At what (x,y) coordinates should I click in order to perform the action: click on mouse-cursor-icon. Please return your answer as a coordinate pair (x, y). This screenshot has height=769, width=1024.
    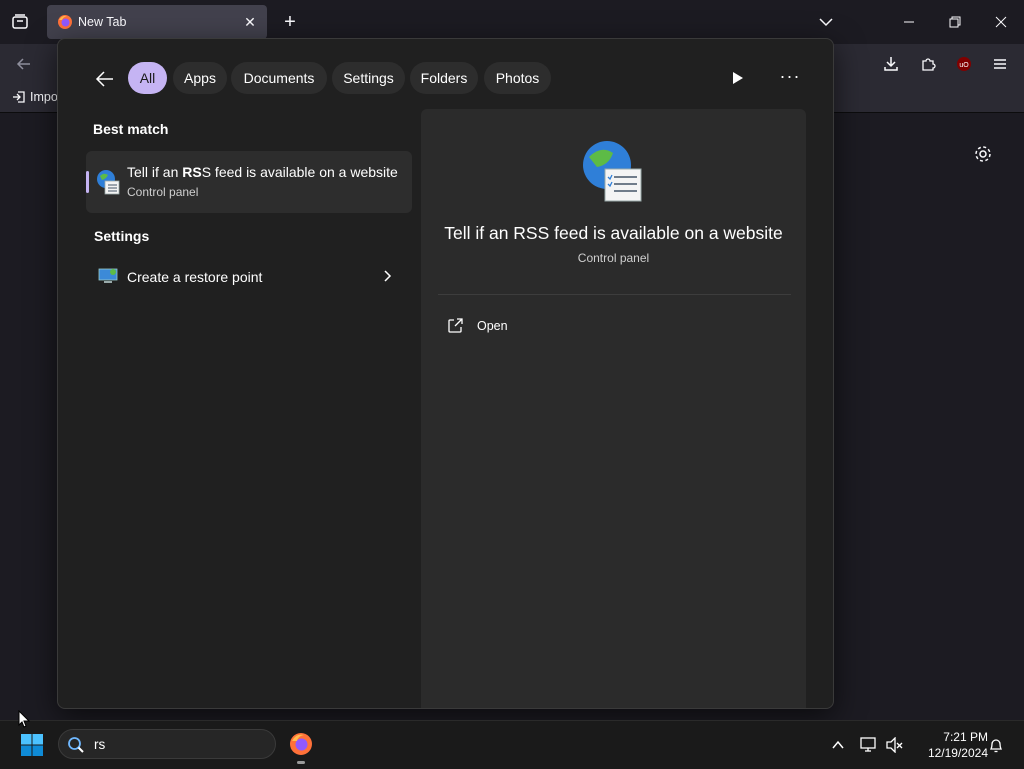
    Looking at the image, I should click on (24, 719).